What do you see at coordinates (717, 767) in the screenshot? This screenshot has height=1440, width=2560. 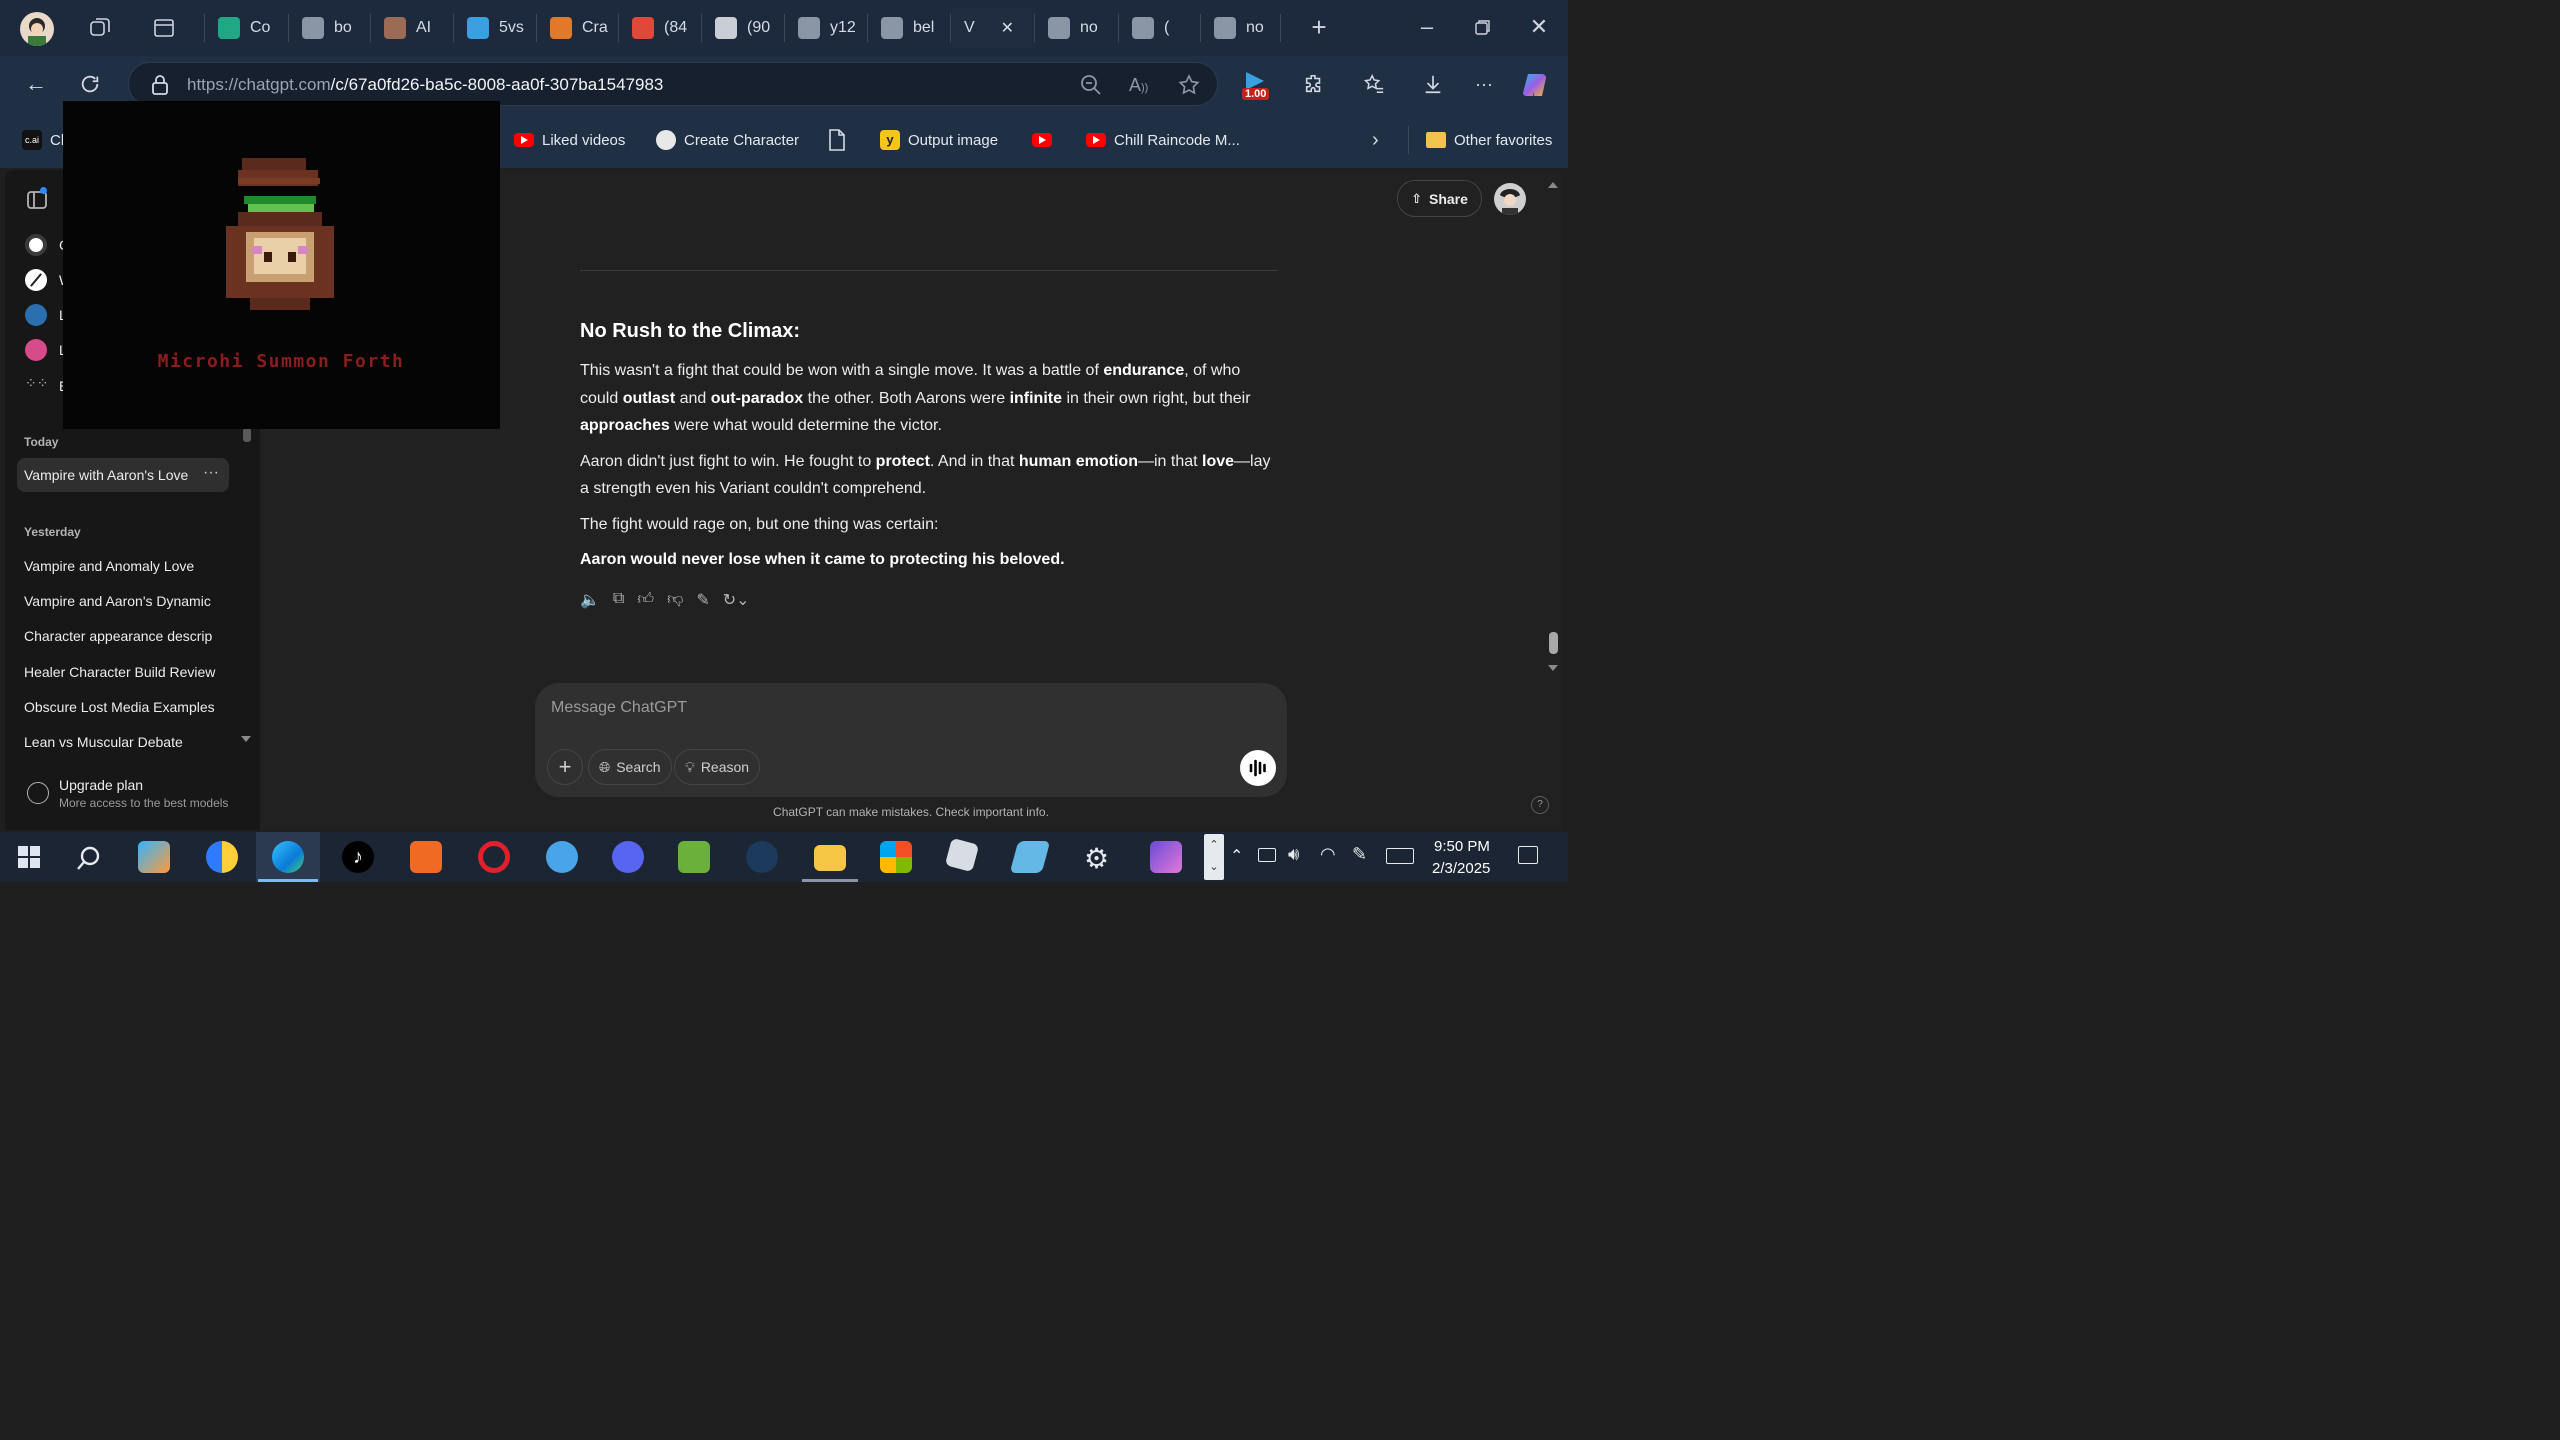 I see `reason-button: 💡︎ Reason` at bounding box center [717, 767].